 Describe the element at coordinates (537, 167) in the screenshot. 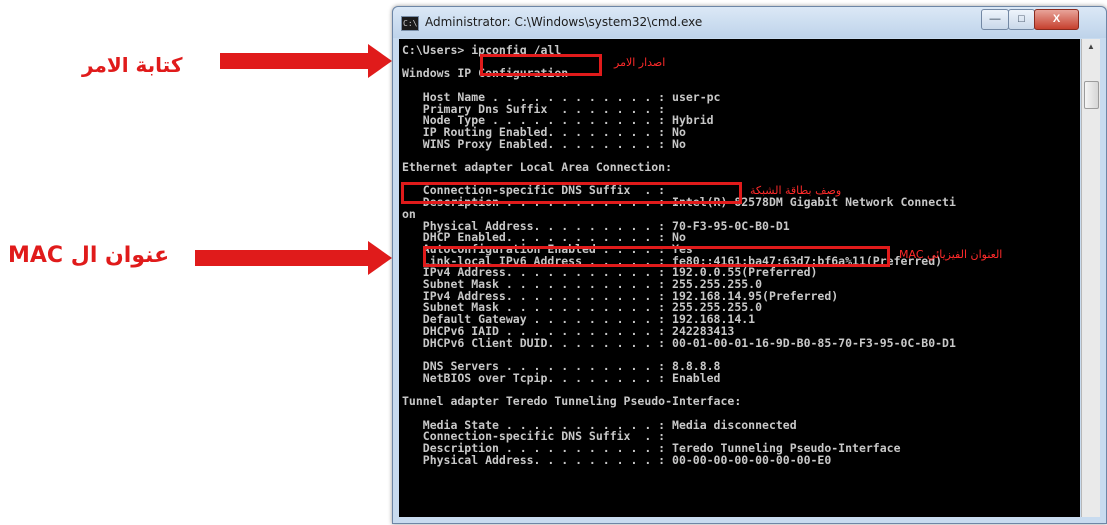

I see `console-line: Ethernet adapter Local Area Connection:` at that location.